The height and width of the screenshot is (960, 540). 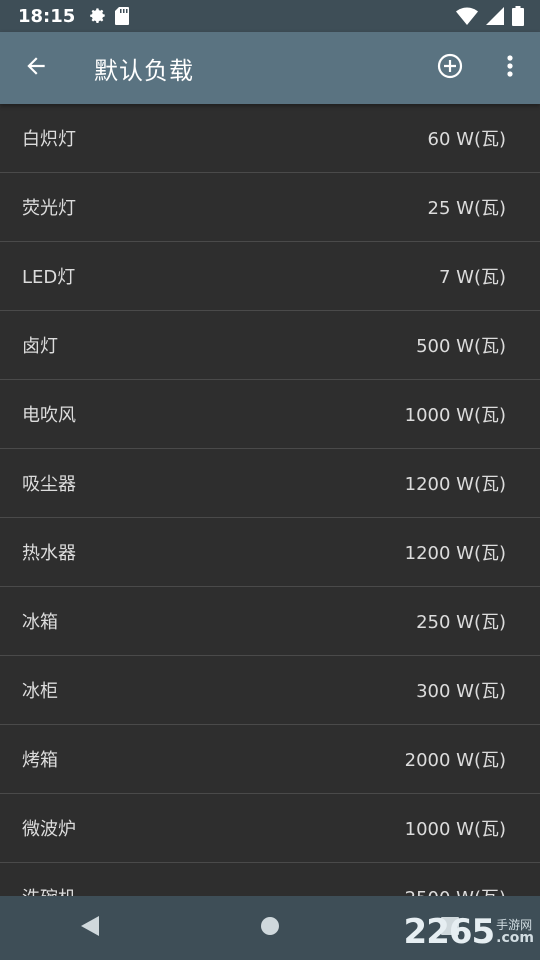 I want to click on sd-card-icon, so click(x=122, y=16).